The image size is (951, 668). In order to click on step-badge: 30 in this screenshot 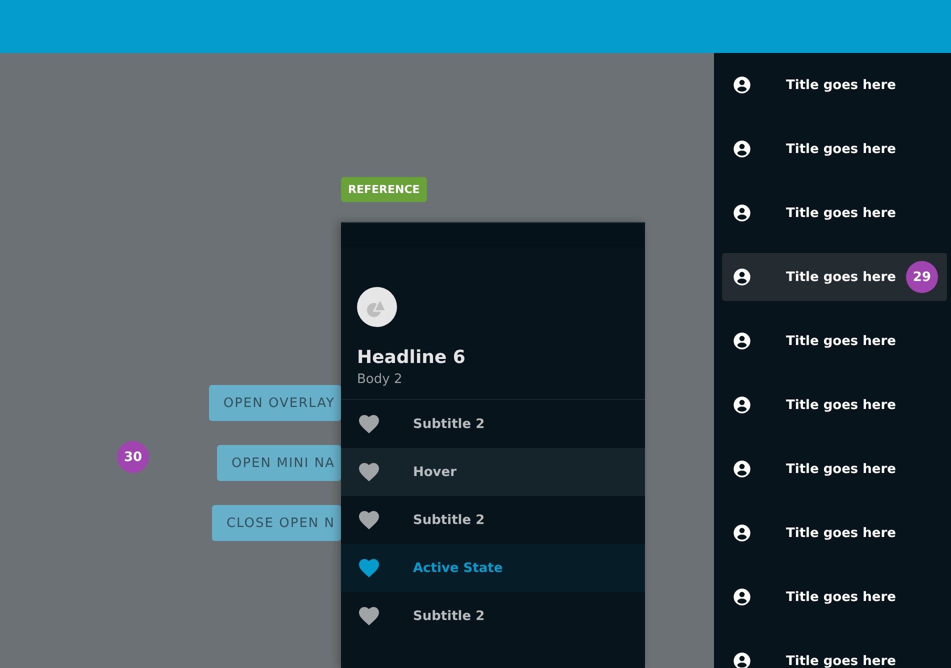, I will do `click(133, 457)`.